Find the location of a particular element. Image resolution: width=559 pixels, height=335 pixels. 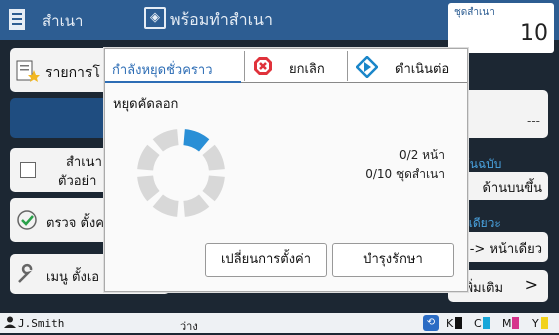

chevron-right-icon: > is located at coordinates (531, 284).